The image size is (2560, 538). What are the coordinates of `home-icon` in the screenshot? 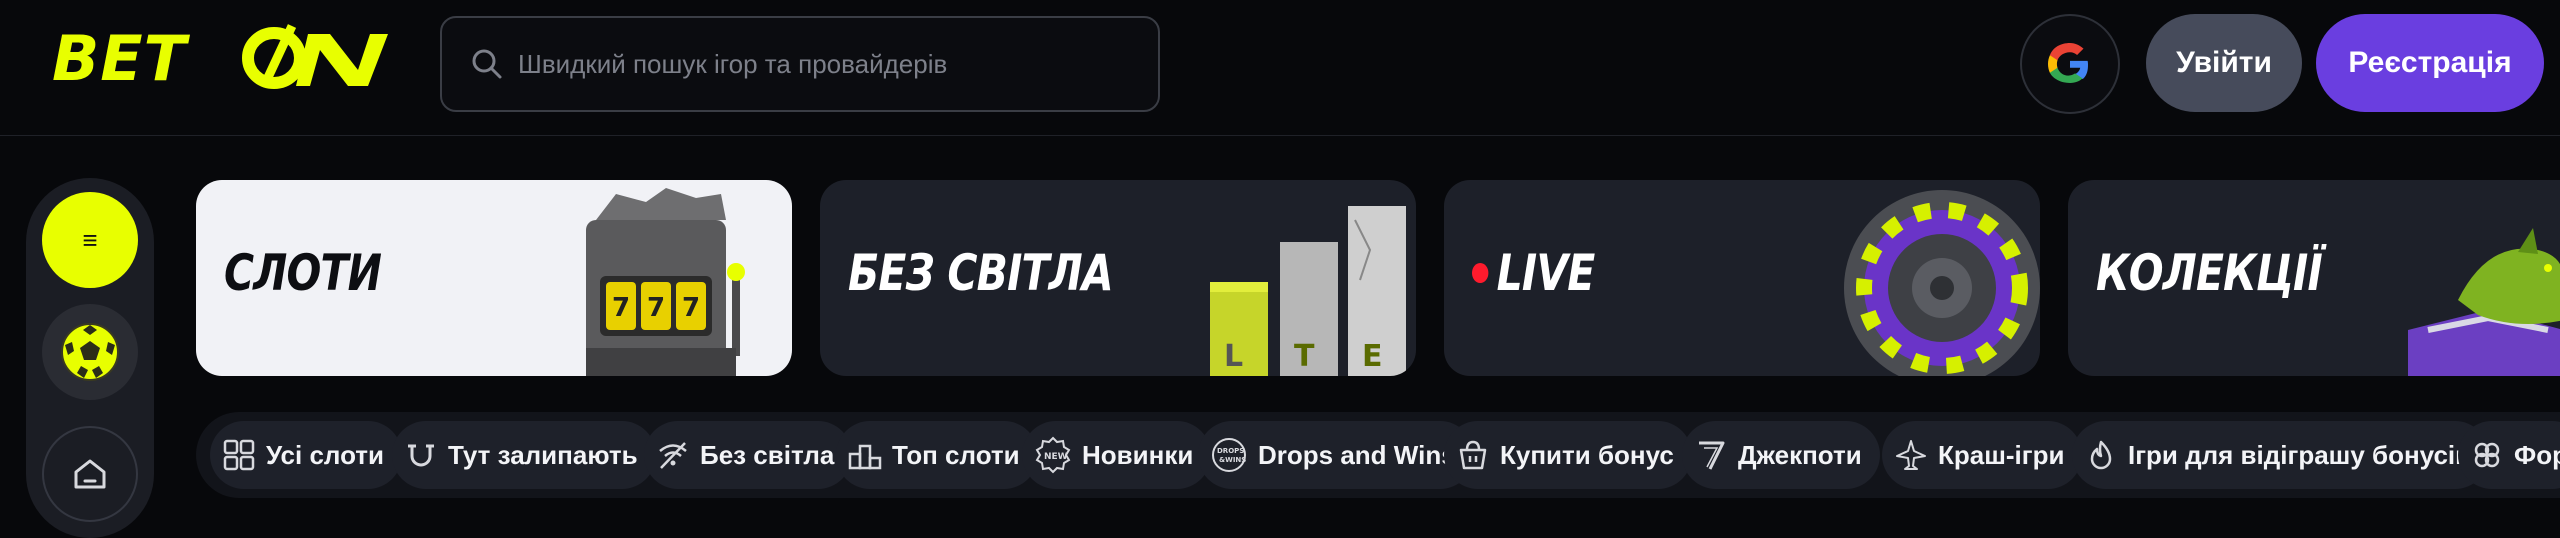 It's located at (90, 474).